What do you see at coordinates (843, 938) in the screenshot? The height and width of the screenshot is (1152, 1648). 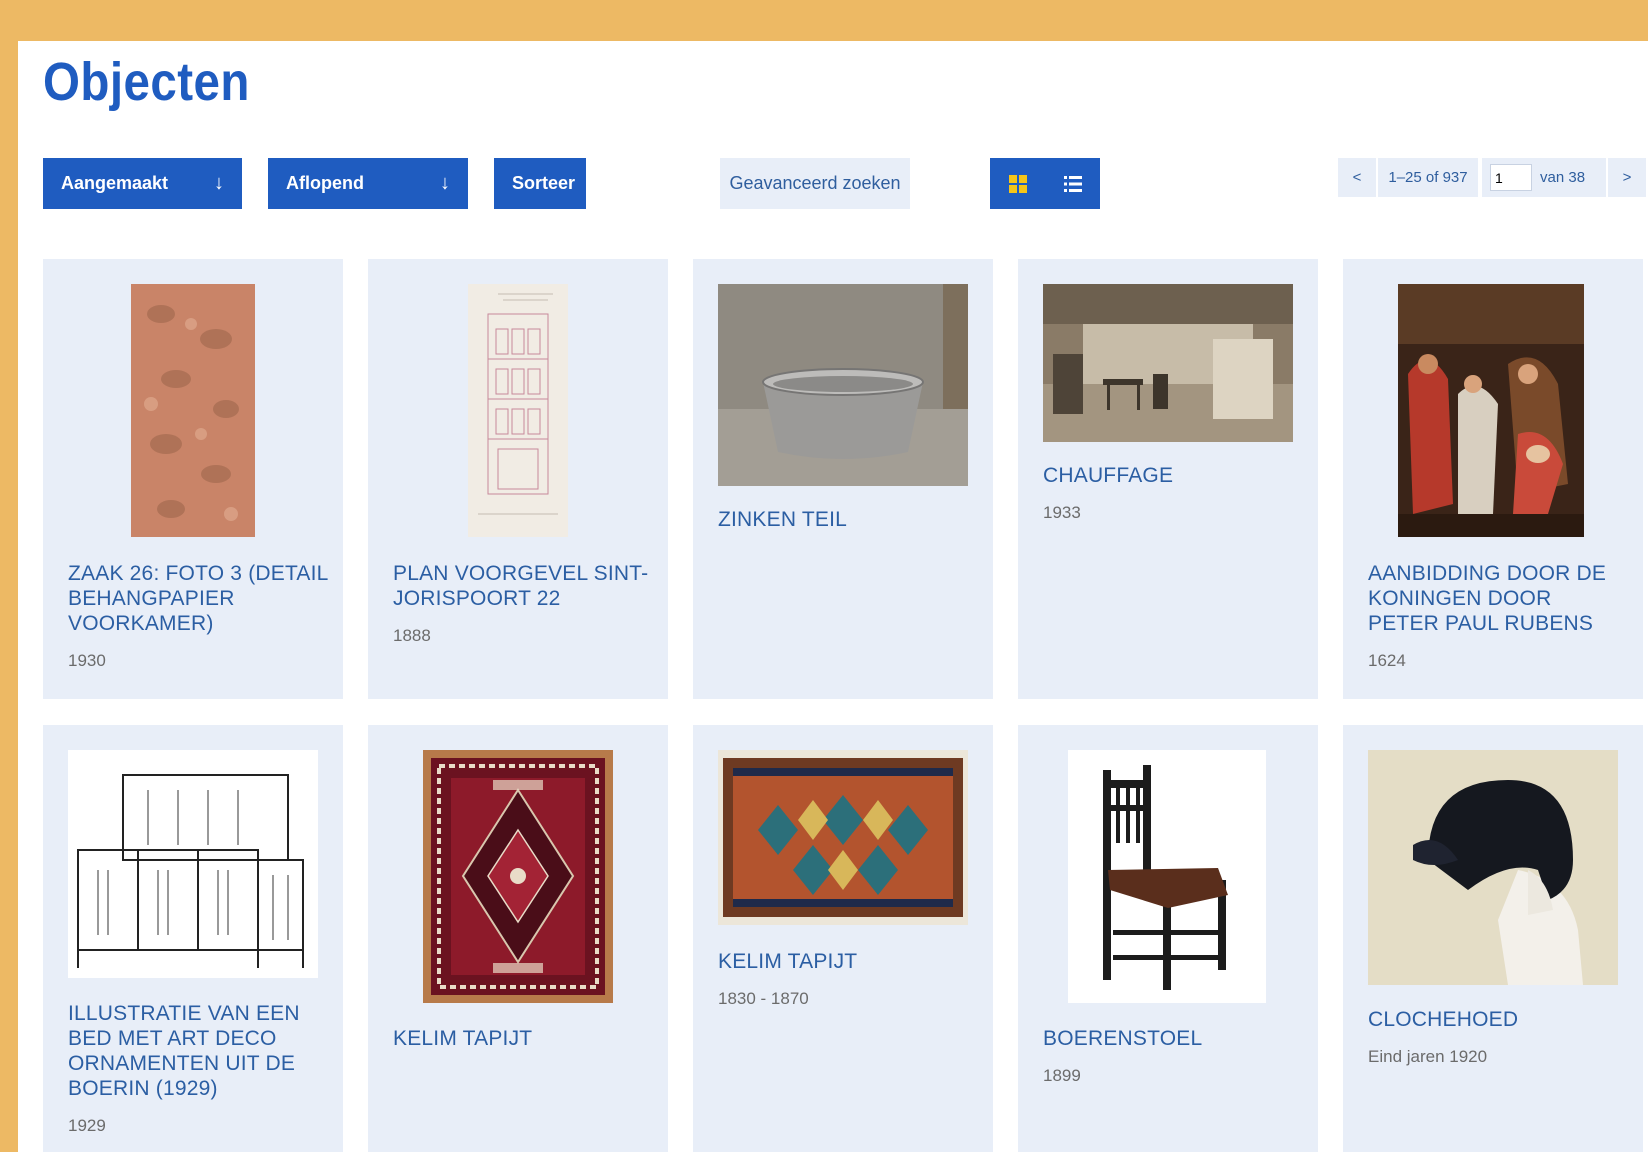 I see `object-card: KELIM TAPIJT 1830 - 1870` at bounding box center [843, 938].